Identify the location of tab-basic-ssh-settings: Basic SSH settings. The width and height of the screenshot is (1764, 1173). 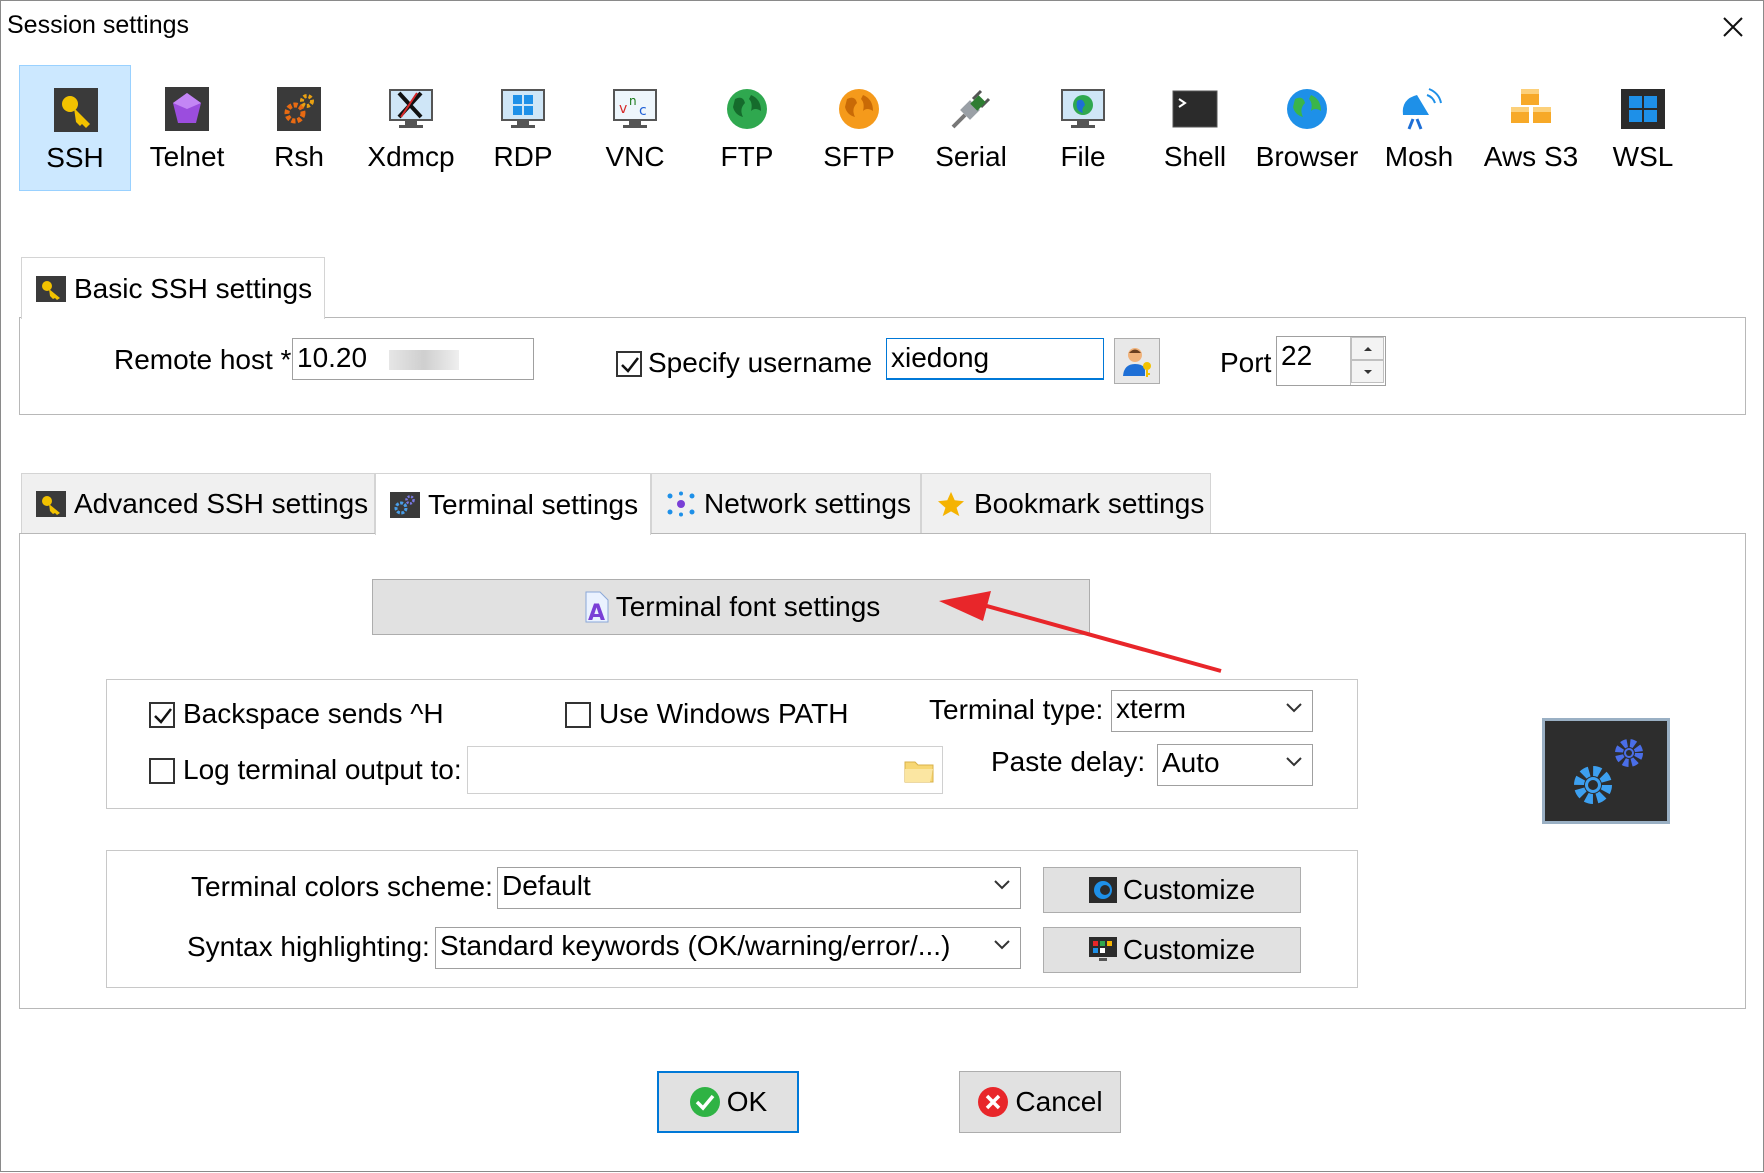
(173, 288).